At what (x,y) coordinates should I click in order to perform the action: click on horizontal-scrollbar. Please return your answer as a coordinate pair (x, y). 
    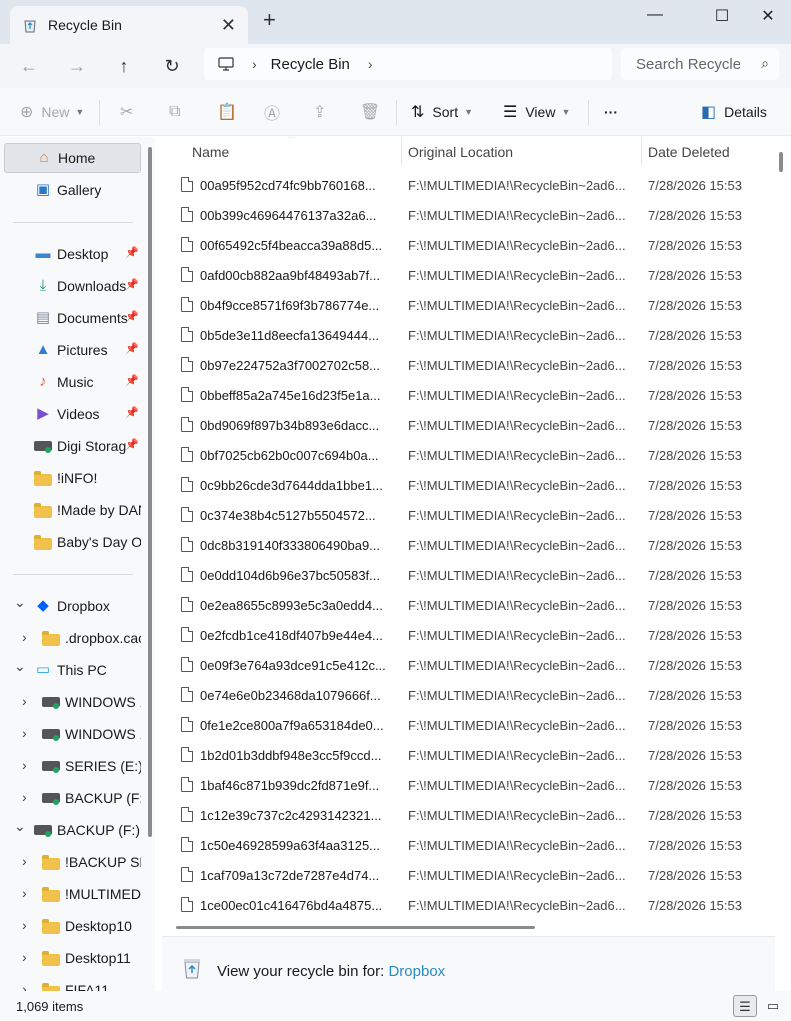
    Looking at the image, I should click on (355, 927).